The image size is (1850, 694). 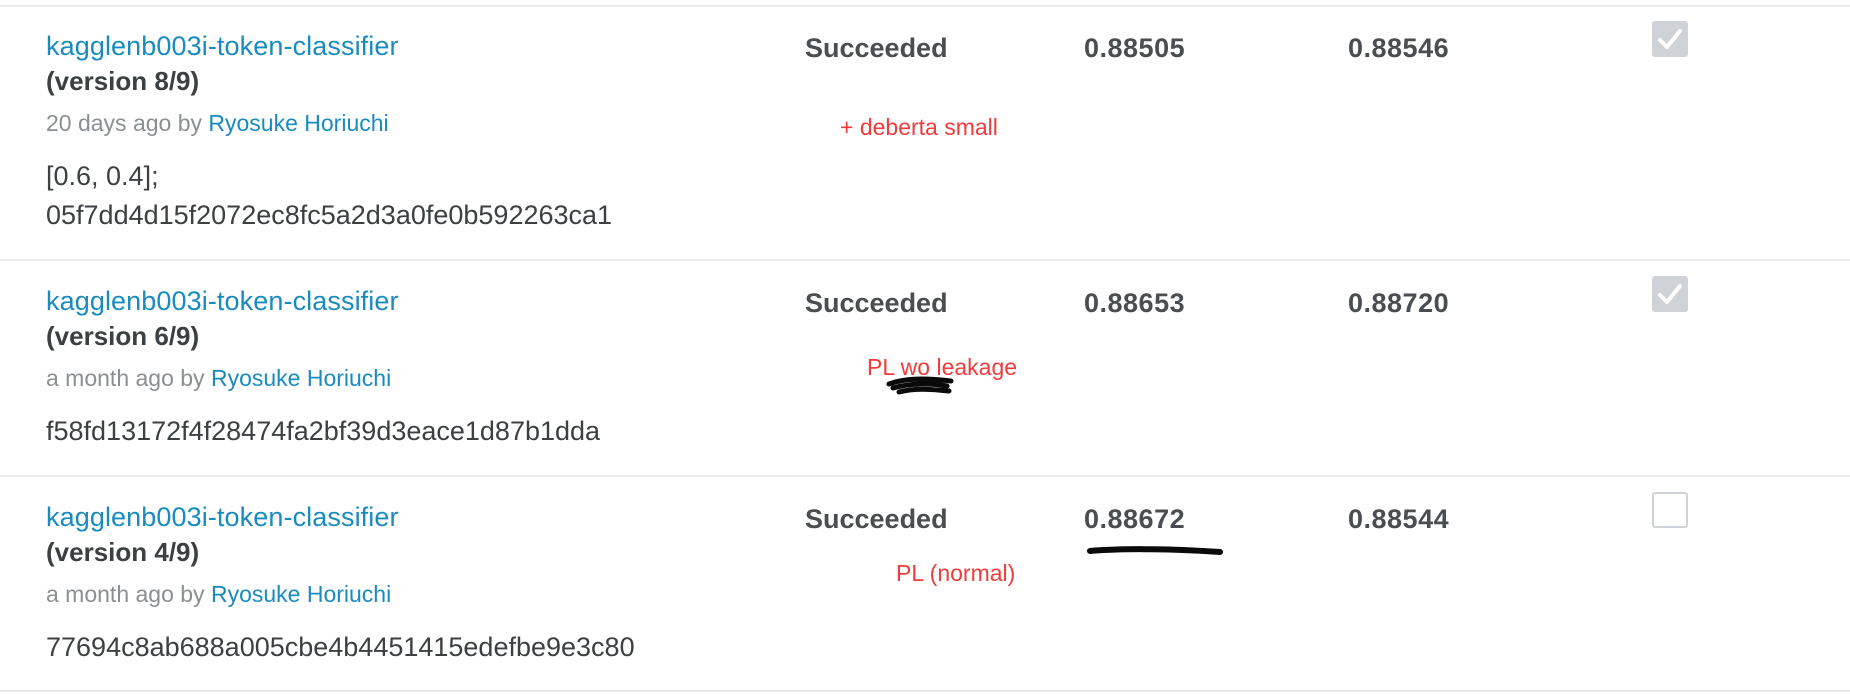 What do you see at coordinates (123, 336) in the screenshot?
I see `notebook-version: (version 6/9)` at bounding box center [123, 336].